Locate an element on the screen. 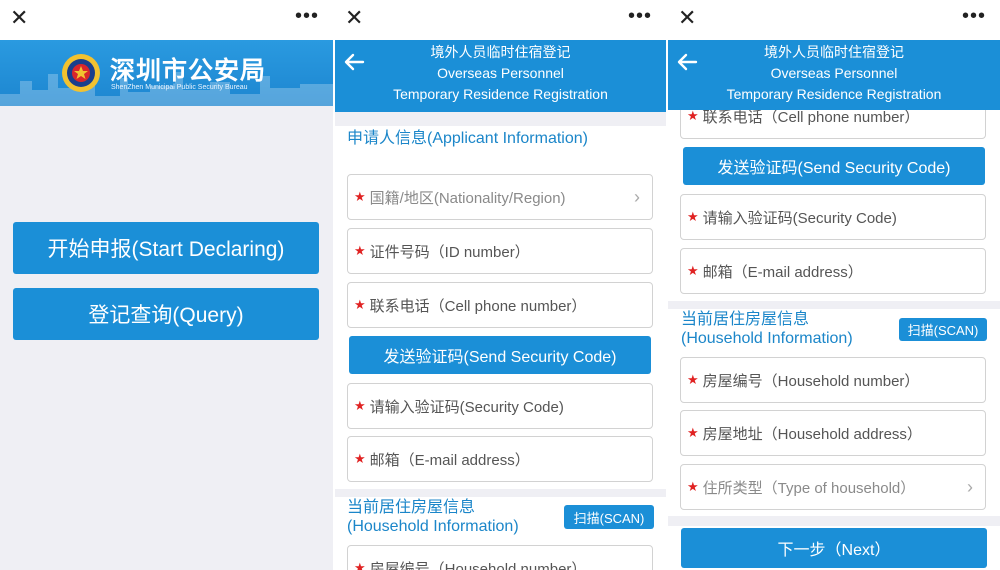 This screenshot has height=570, width=1000. household-type-label: 住所类型（Type of household） is located at coordinates (809, 488).